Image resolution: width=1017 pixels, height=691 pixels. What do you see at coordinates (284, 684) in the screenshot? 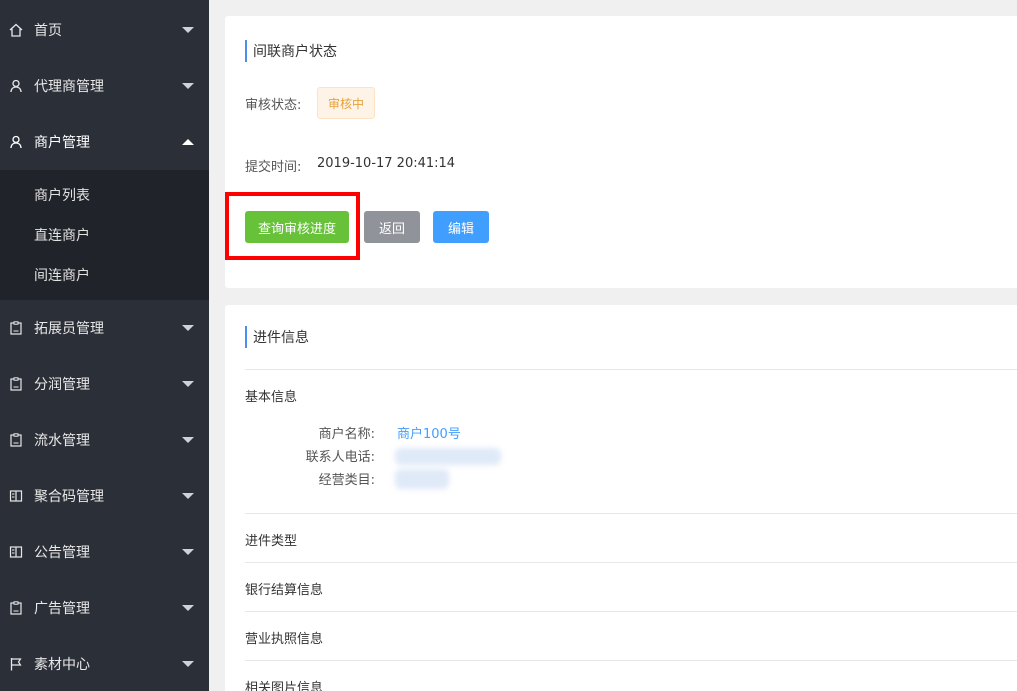
I see `section-related-images: 相关图片信息` at bounding box center [284, 684].